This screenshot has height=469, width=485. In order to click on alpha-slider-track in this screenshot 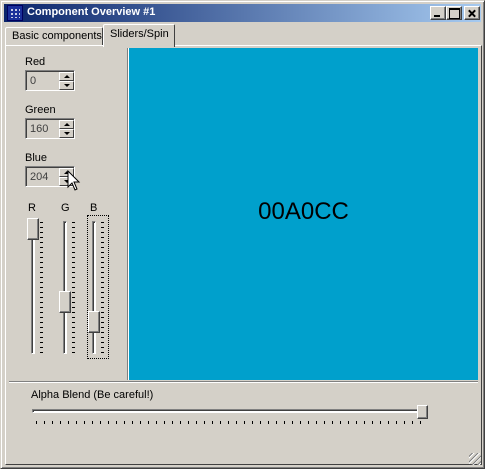, I will do `click(230, 411)`.